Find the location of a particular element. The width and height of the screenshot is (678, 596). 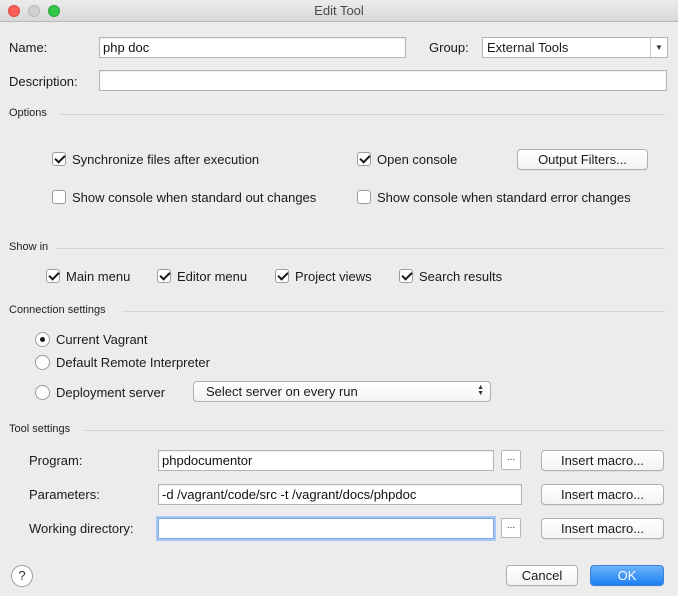

tool-settings-section-title: Tool settings is located at coordinates (40, 429).